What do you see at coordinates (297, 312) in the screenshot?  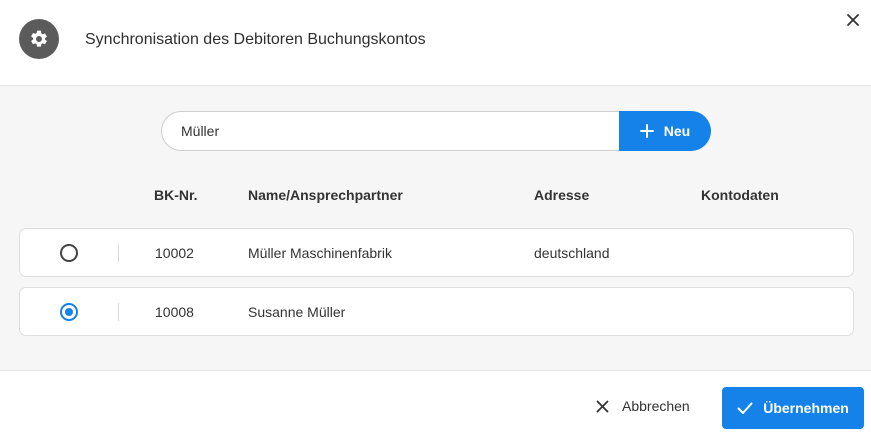 I see `cell-name: Susanne Müller` at bounding box center [297, 312].